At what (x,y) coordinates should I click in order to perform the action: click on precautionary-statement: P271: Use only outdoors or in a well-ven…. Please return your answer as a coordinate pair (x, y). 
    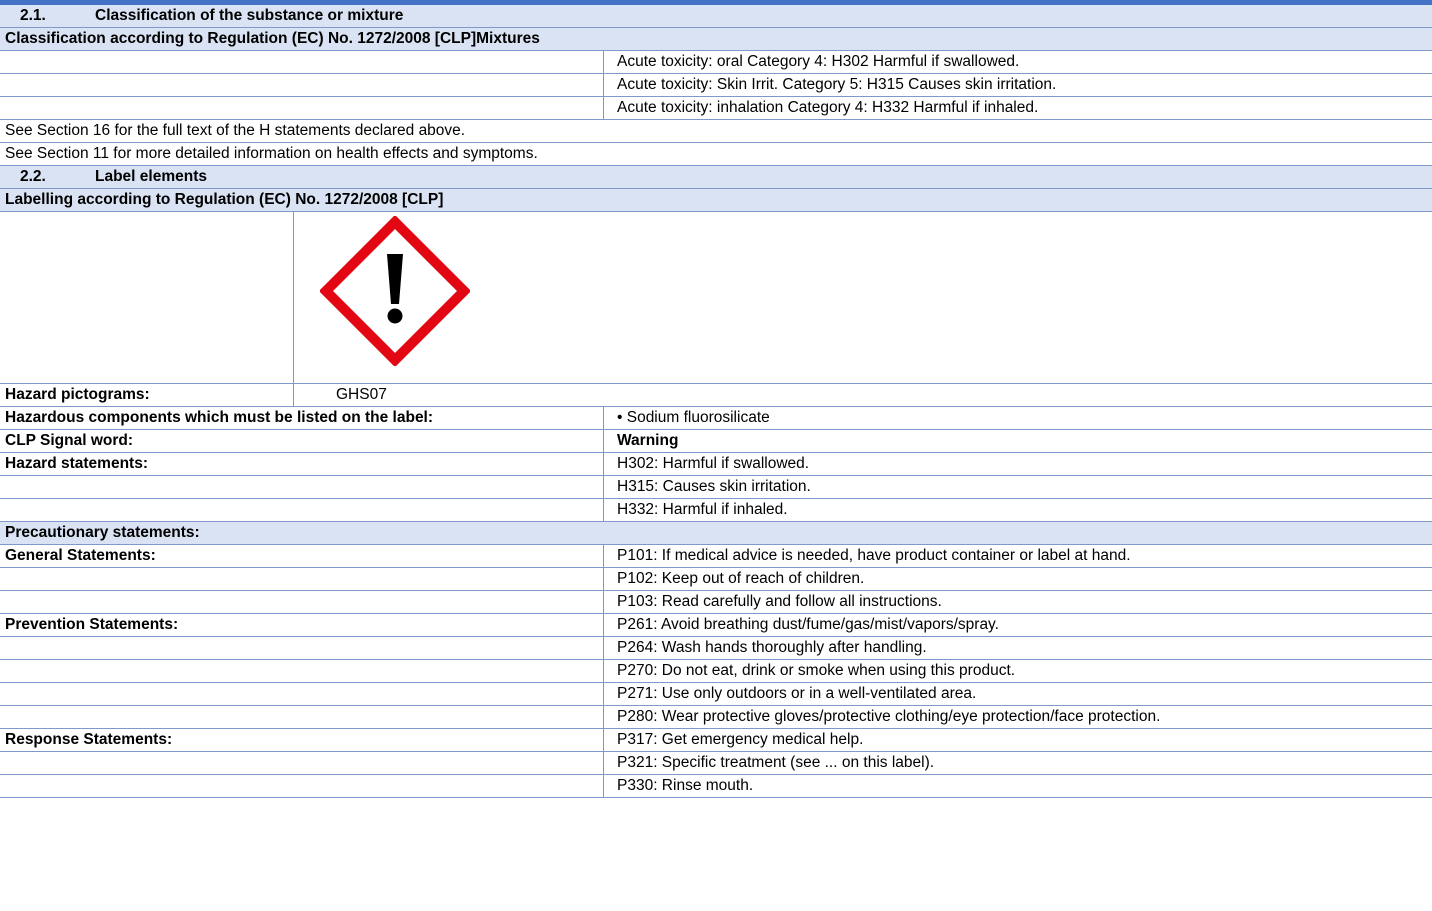
    Looking at the image, I should click on (797, 693).